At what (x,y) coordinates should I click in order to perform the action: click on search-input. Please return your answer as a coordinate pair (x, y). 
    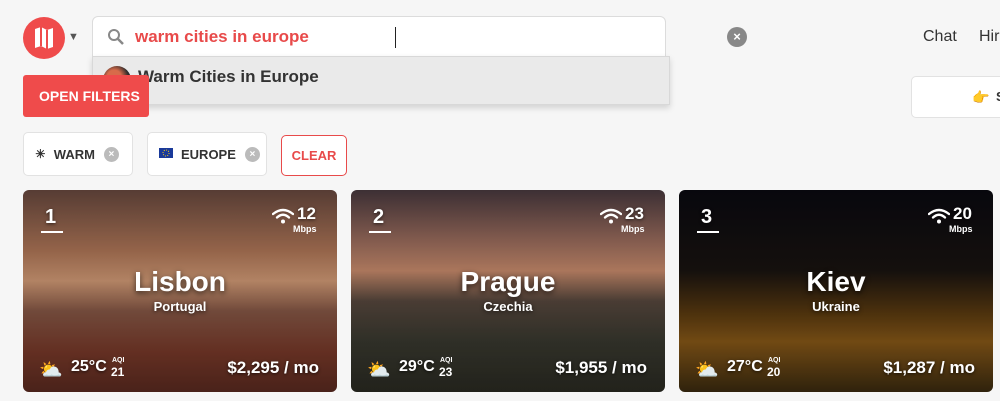
    Looking at the image, I should click on (375, 37).